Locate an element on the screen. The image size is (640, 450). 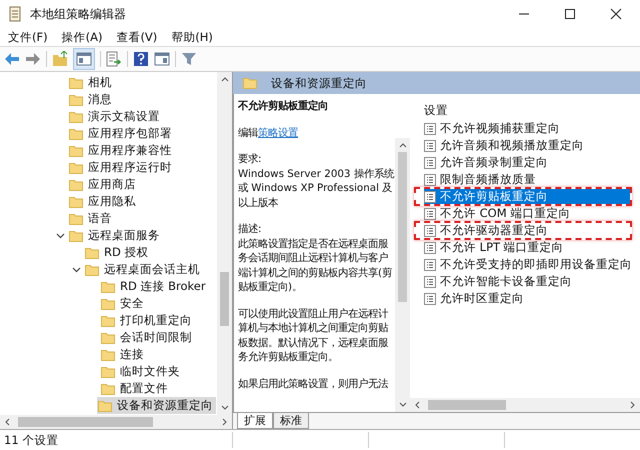
tree-item-label: 应用商店 is located at coordinates (112, 184).